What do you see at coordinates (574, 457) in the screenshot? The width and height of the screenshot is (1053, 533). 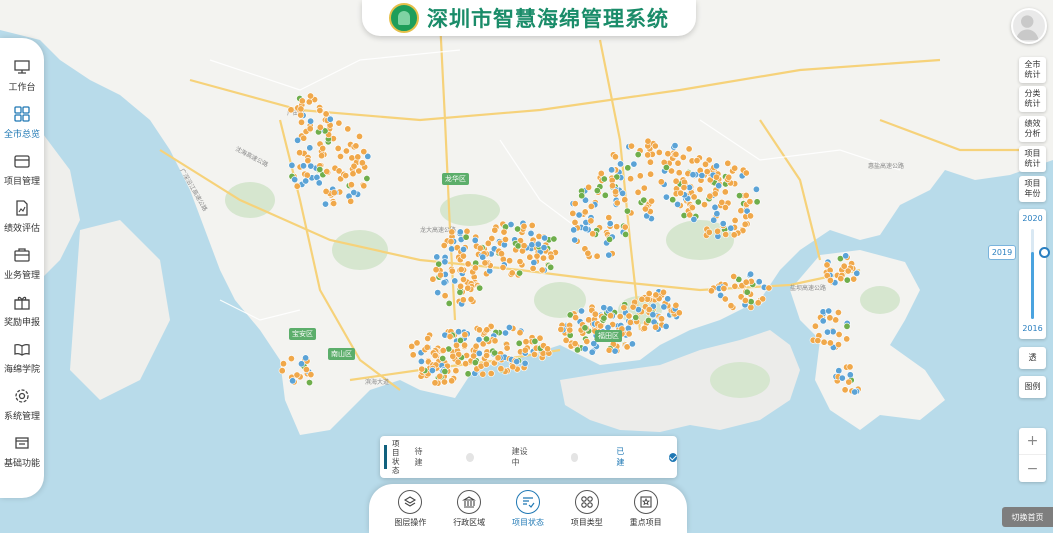 I see `status-checkbox` at bounding box center [574, 457].